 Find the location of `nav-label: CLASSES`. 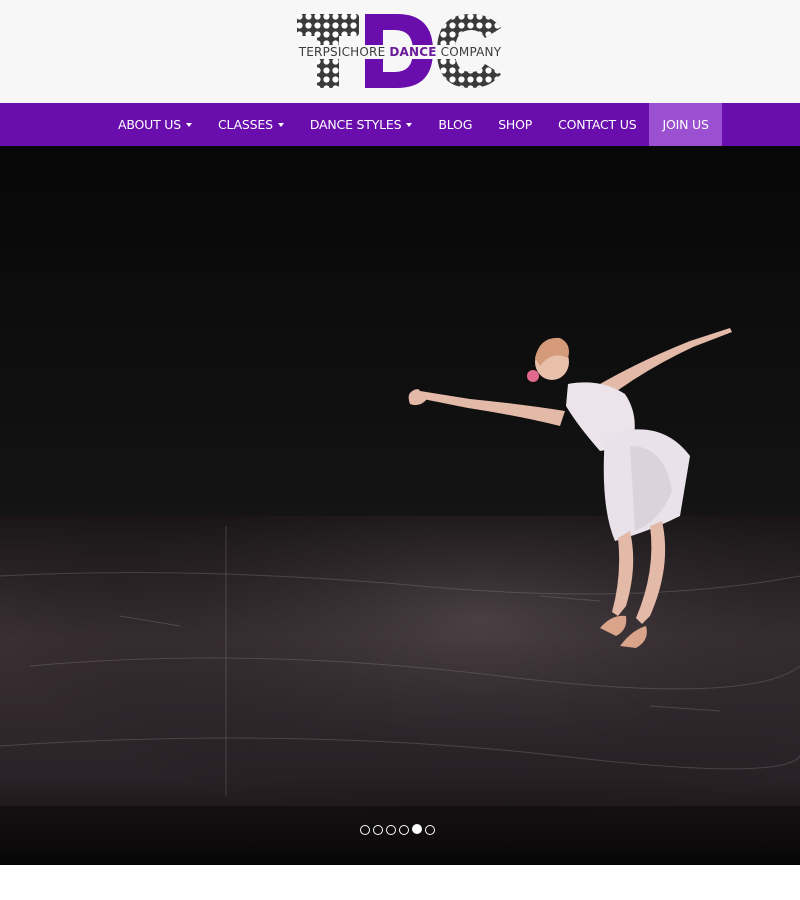

nav-label: CLASSES is located at coordinates (245, 124).